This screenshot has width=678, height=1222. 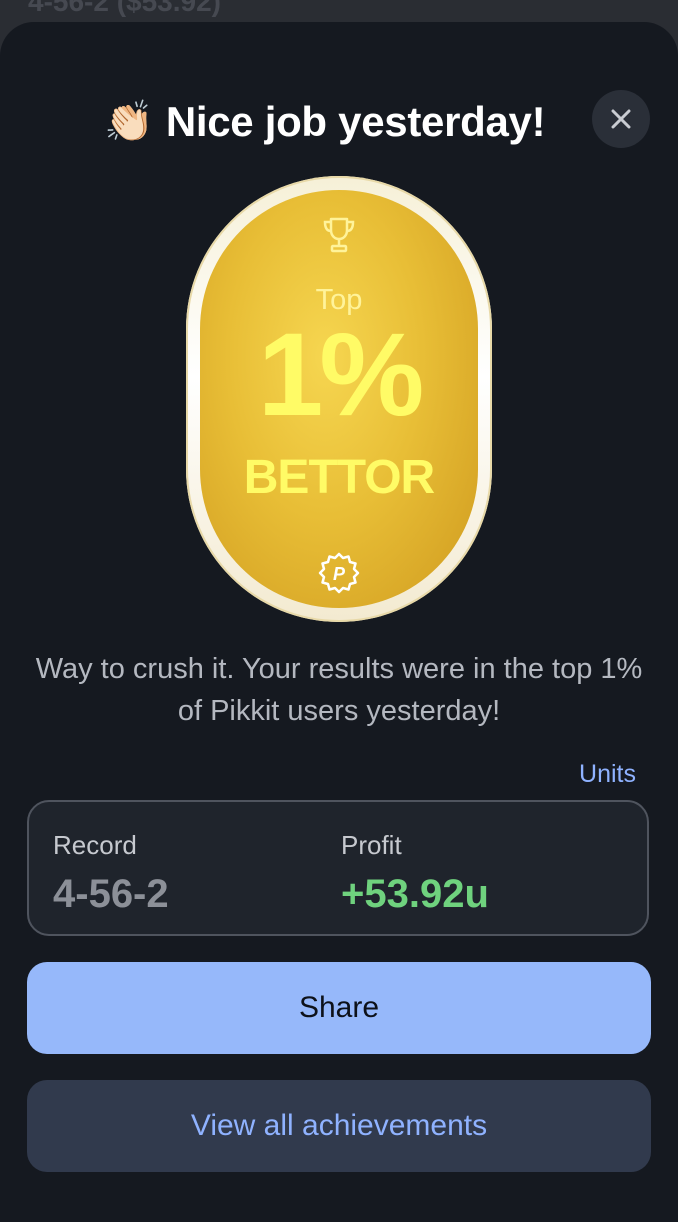 What do you see at coordinates (339, 1008) in the screenshot?
I see `share-button: Share` at bounding box center [339, 1008].